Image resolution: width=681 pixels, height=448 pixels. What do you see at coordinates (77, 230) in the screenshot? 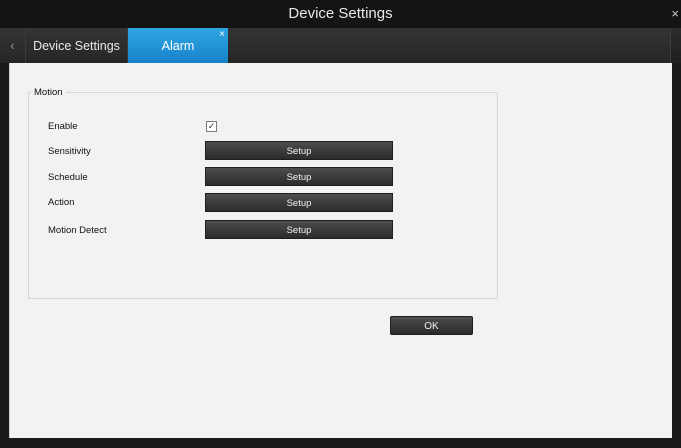
I see `motion-detect-label: Motion Detect` at bounding box center [77, 230].